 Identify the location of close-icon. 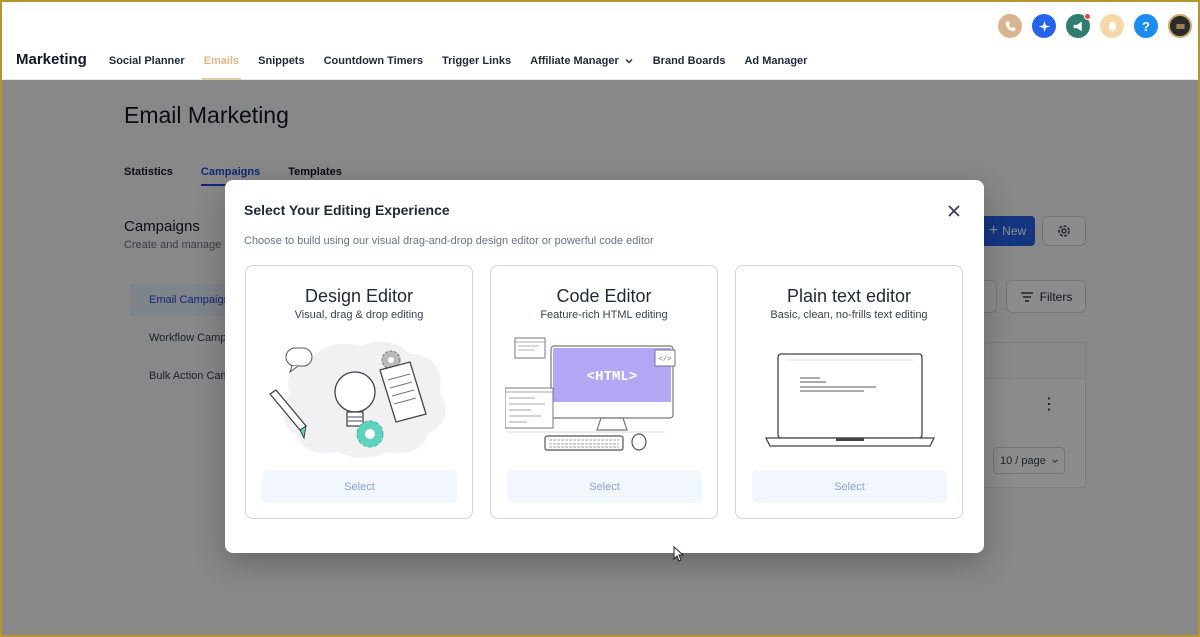
(954, 211).